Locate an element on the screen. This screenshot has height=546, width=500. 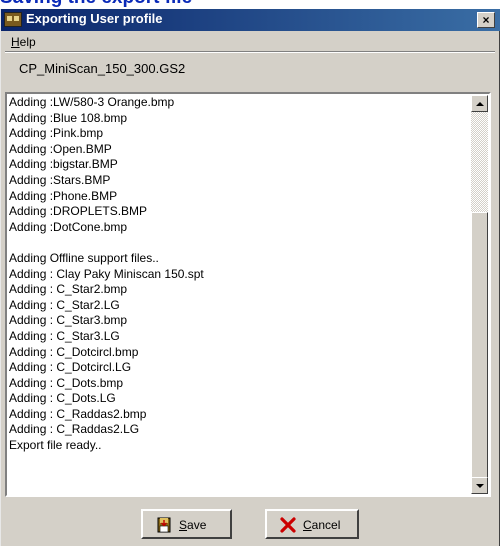
log-line: Export file ready.. is located at coordinates (55, 445).